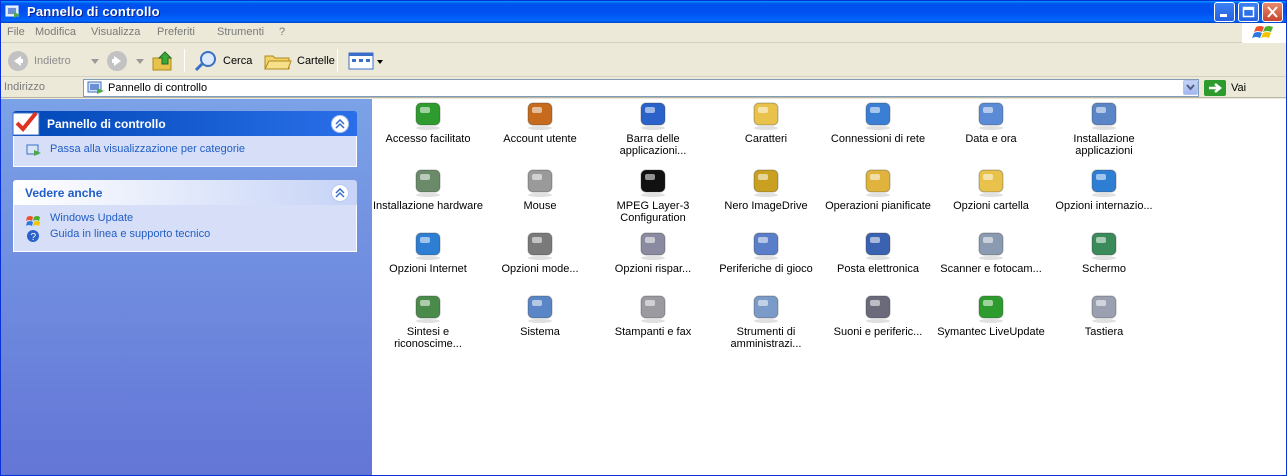 This screenshot has height=476, width=1287. I want to click on go-label: Vai, so click(1239, 88).